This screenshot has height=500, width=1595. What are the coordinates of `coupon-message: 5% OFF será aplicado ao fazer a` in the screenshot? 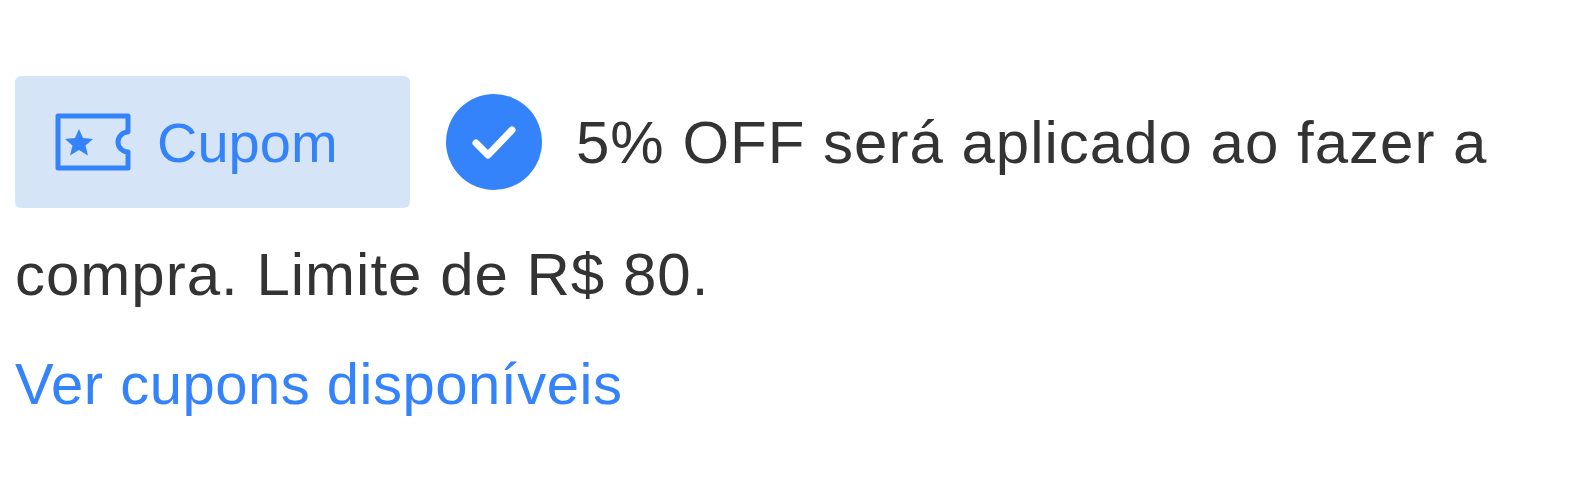 It's located at (1032, 142).